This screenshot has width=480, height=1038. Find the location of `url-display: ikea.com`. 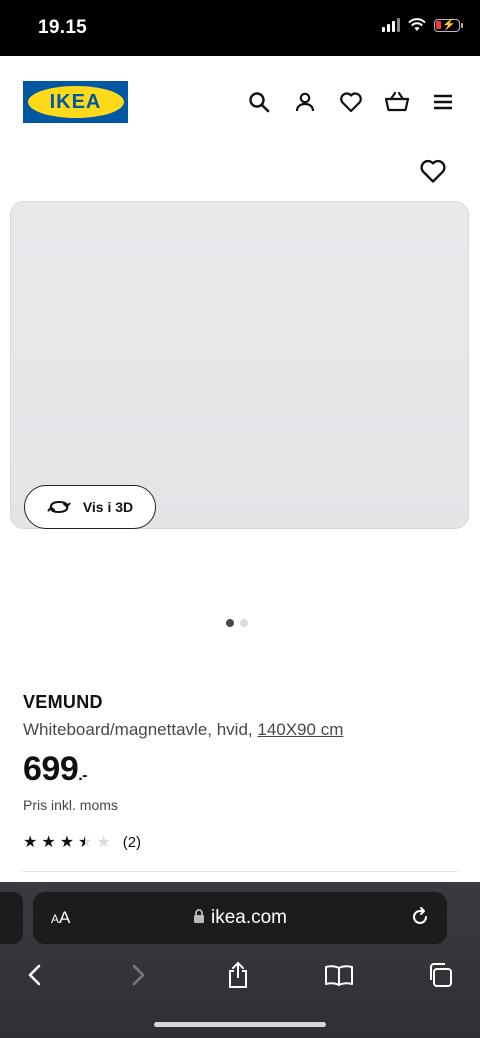

url-display: ikea.com is located at coordinates (240, 918).